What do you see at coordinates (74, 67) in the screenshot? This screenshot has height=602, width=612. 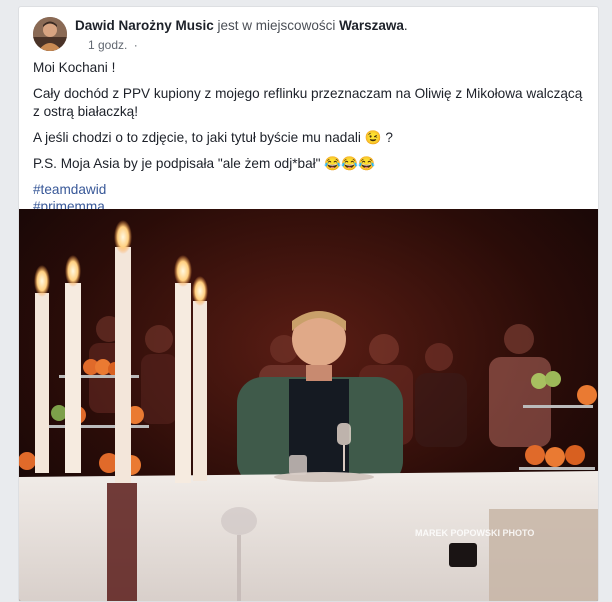 I see `post-paragraph: Moi Kochani !` at bounding box center [74, 67].